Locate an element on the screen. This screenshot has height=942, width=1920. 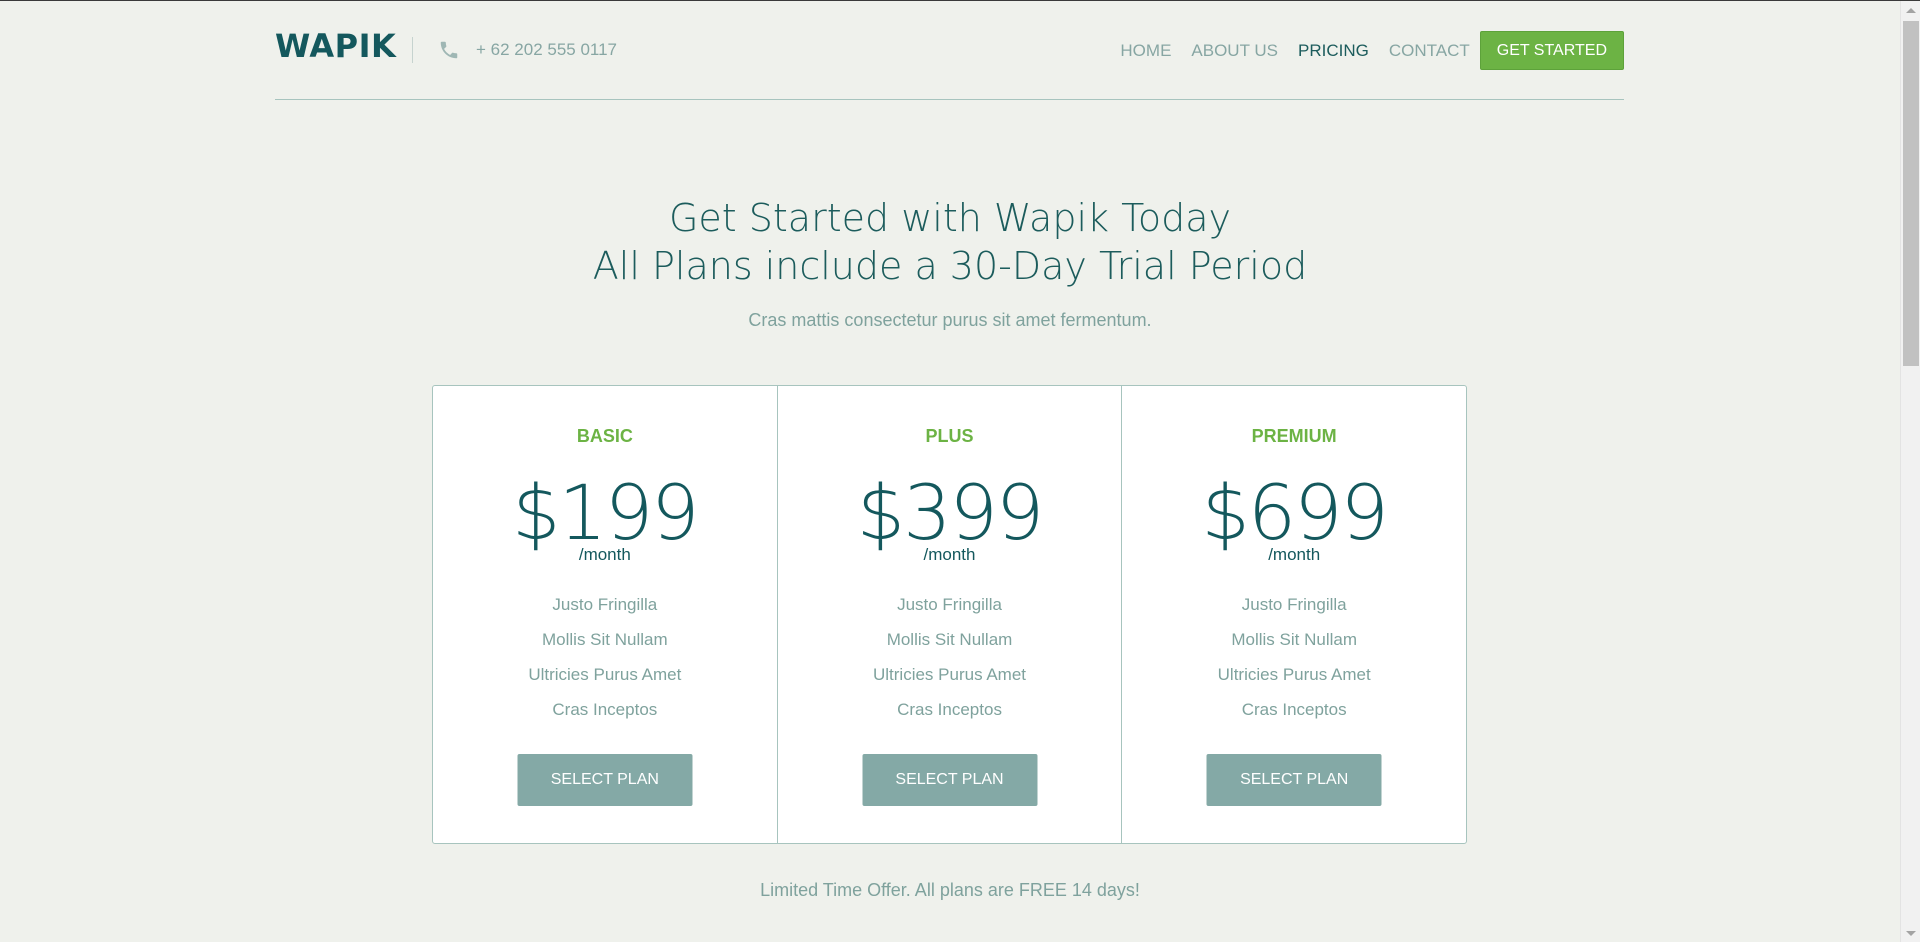
select-plan-premium-button: SELECT PLAN is located at coordinates (1294, 780).